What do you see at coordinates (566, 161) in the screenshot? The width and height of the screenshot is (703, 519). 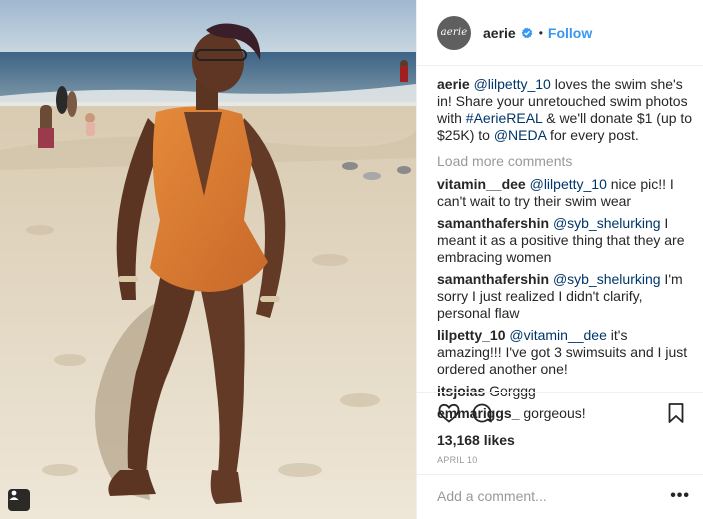 I see `load-more-comments: Load more comments` at bounding box center [566, 161].